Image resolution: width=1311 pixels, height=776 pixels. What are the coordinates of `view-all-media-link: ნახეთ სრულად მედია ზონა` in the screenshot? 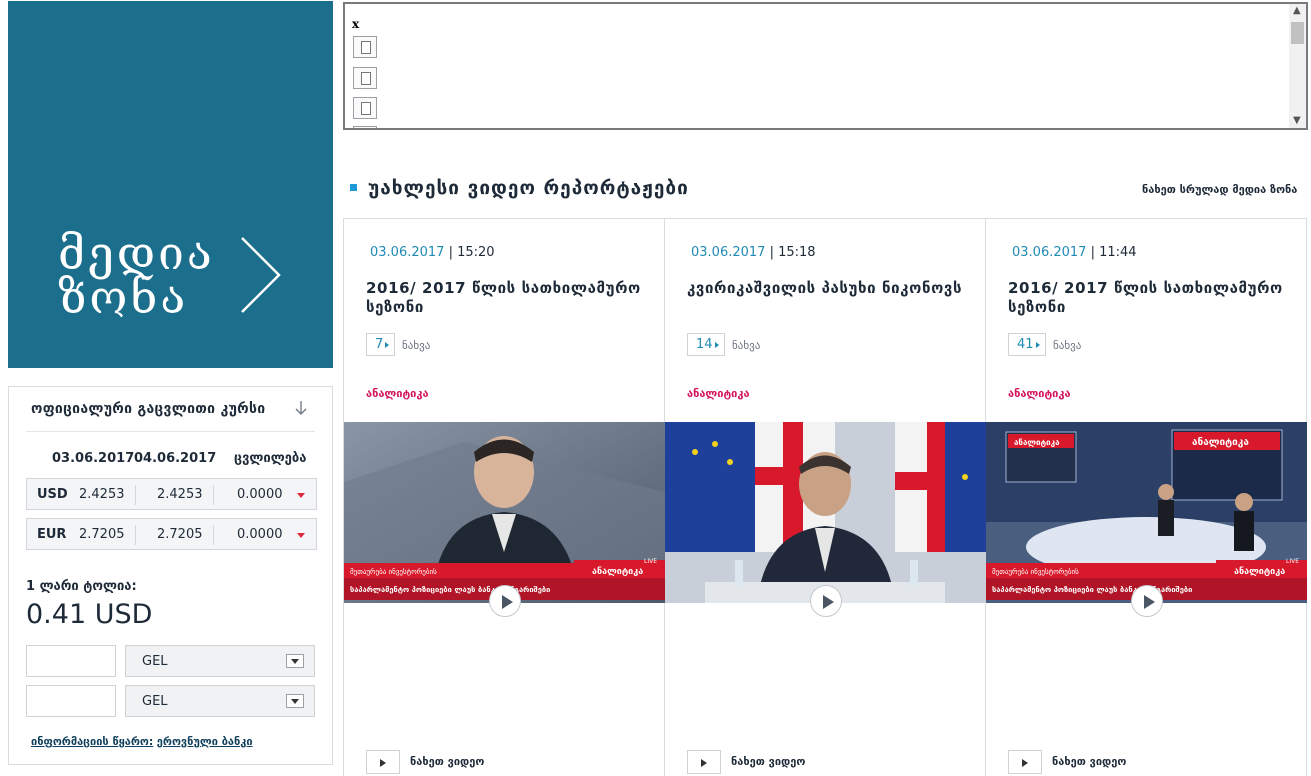 It's located at (1219, 189).